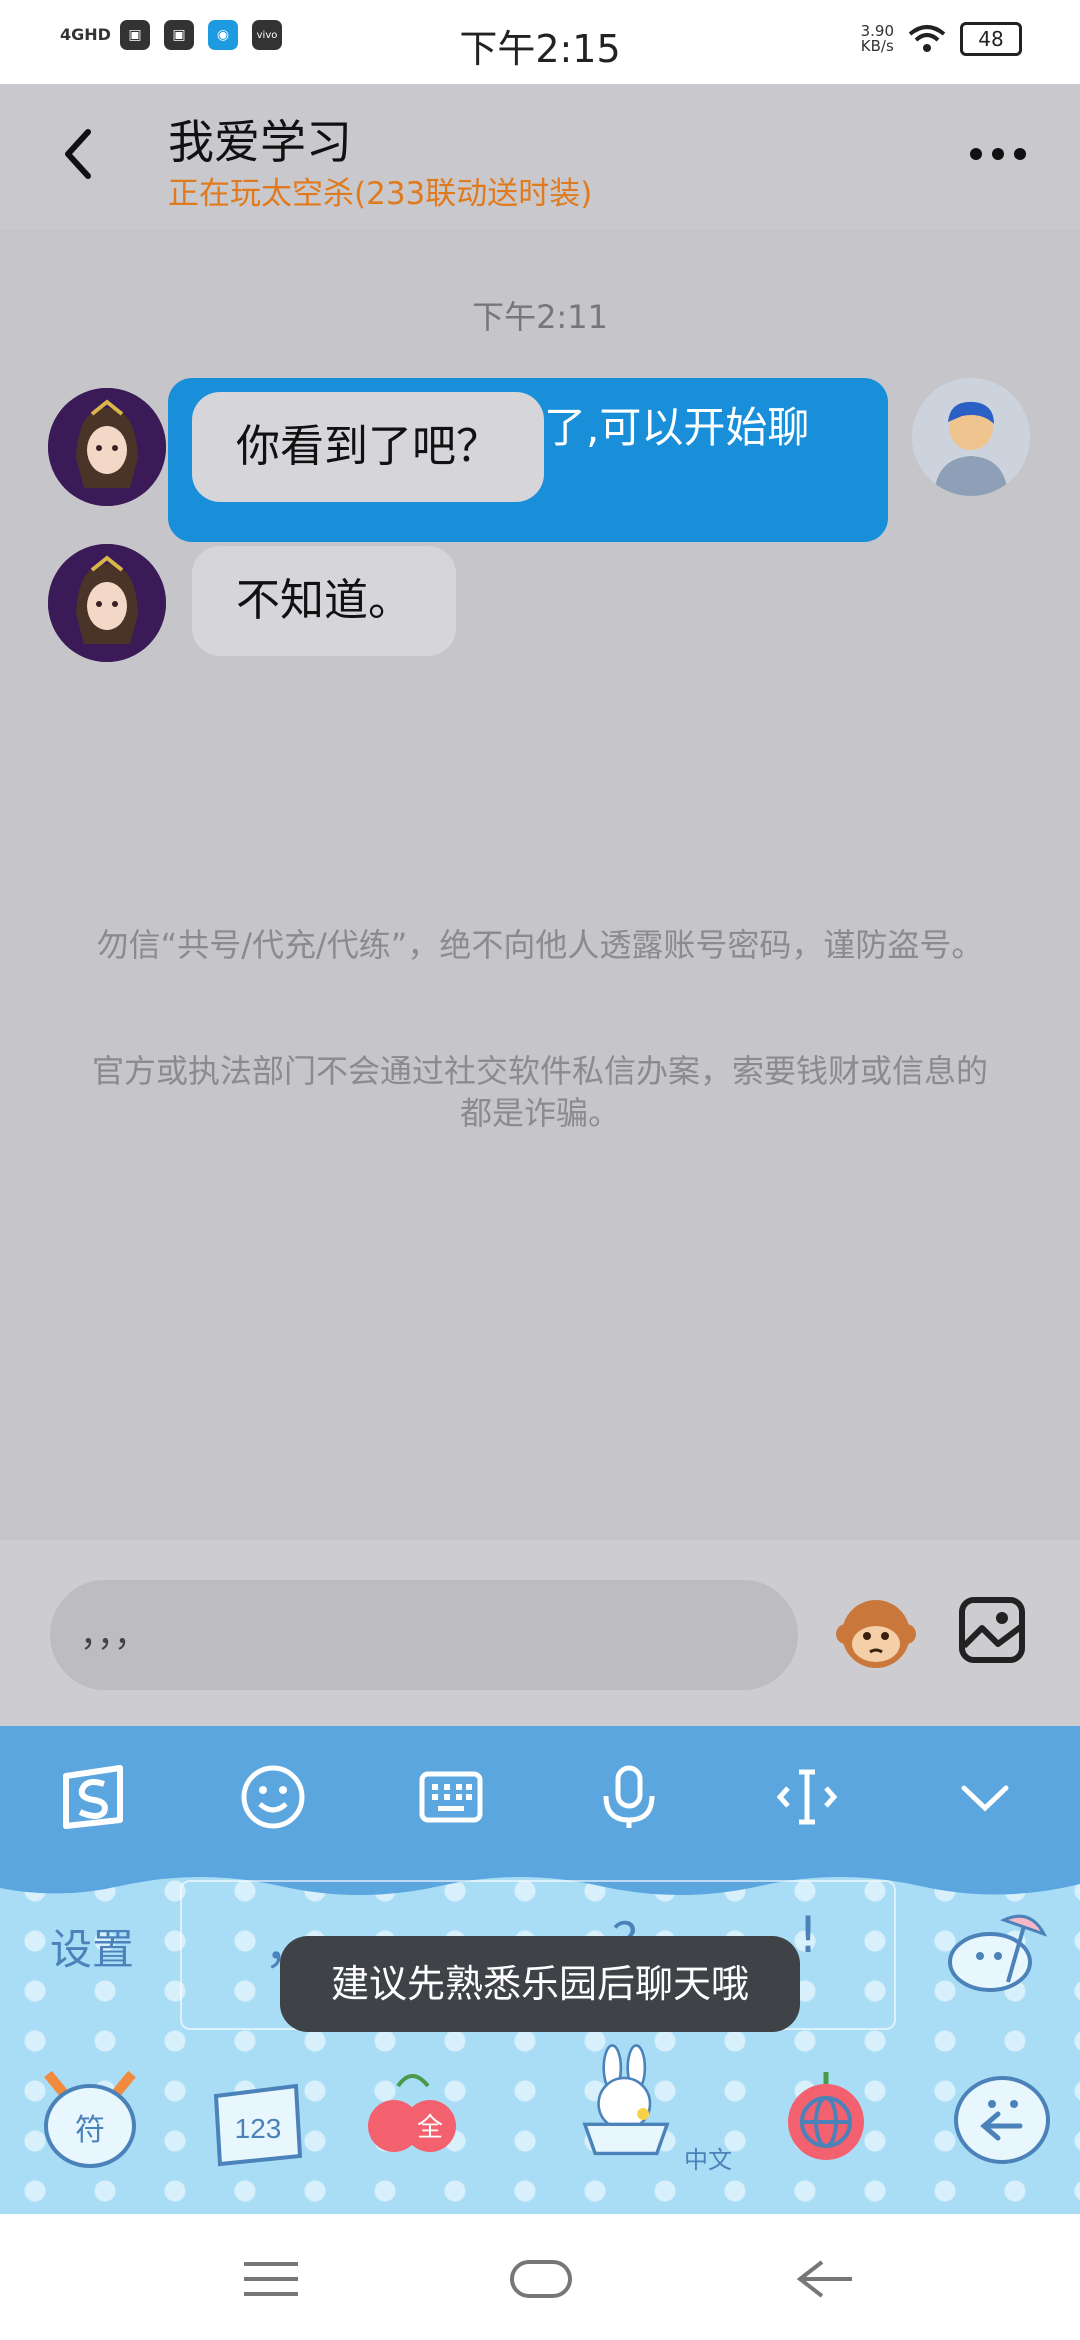 The height and width of the screenshot is (2340, 1080). I want to click on system-navigation-bar, so click(540, 2277).